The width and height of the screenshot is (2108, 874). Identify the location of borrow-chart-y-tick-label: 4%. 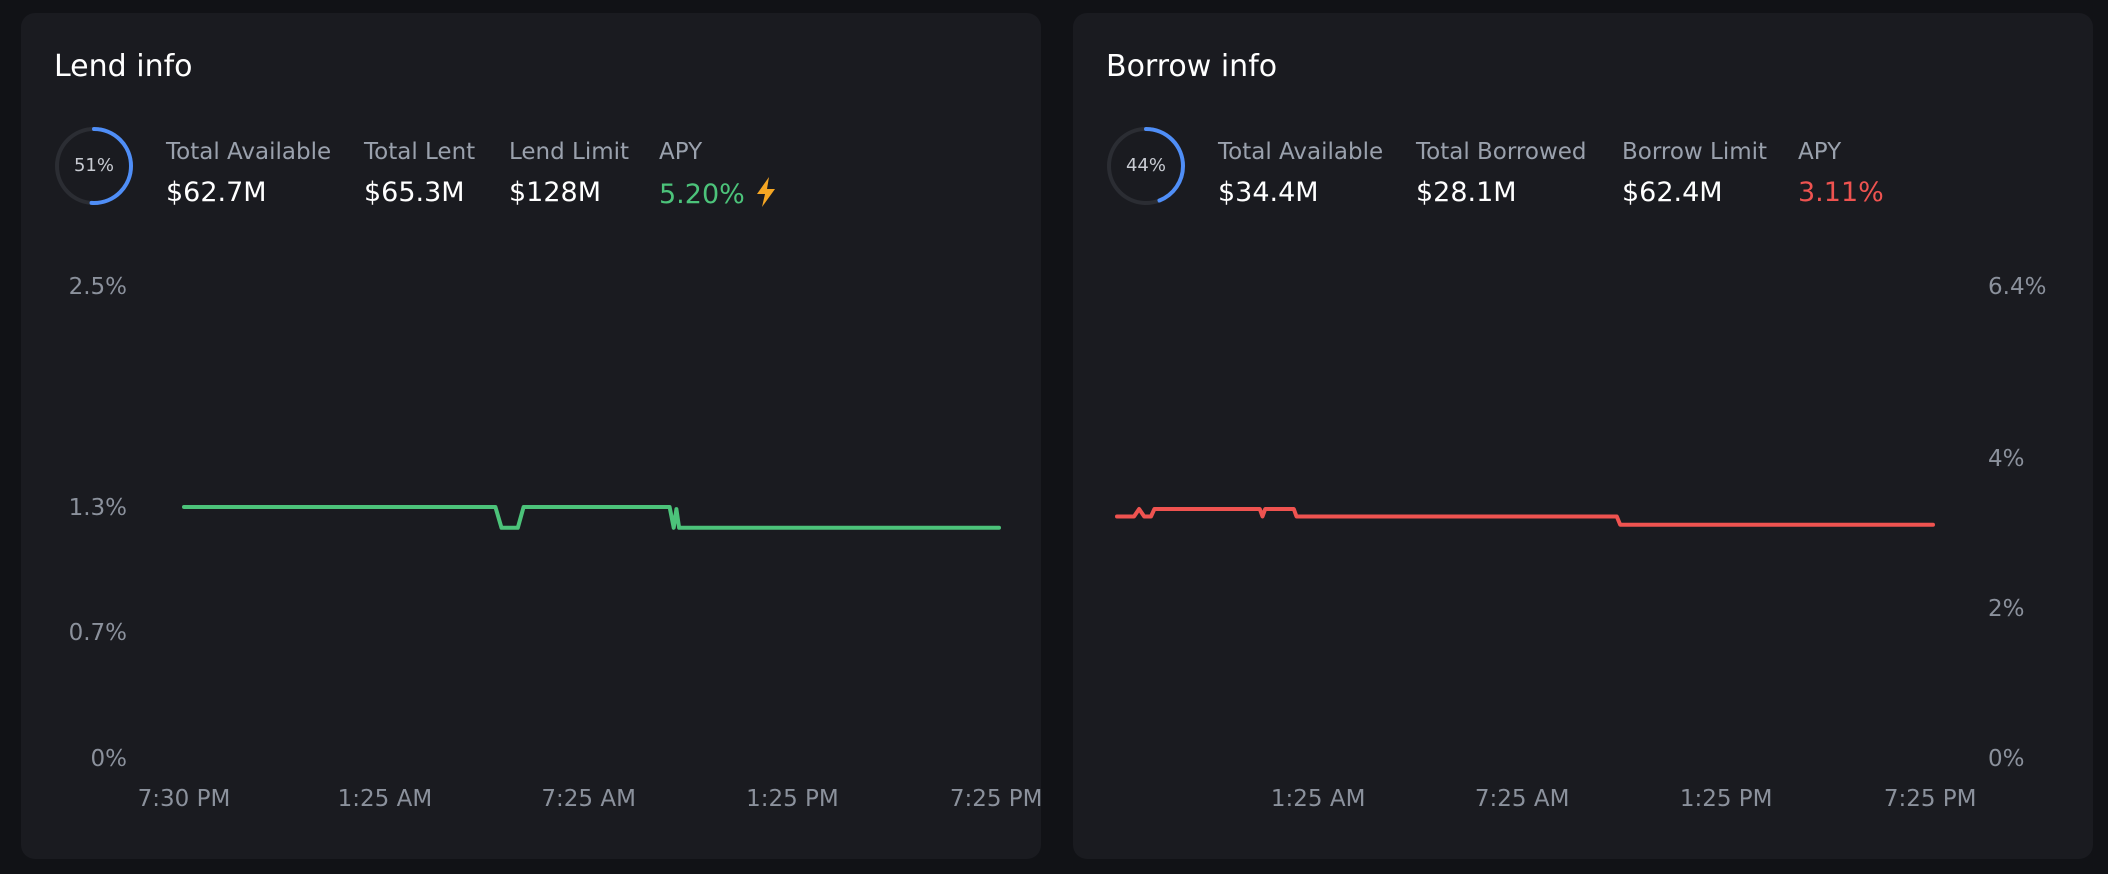
(2006, 459).